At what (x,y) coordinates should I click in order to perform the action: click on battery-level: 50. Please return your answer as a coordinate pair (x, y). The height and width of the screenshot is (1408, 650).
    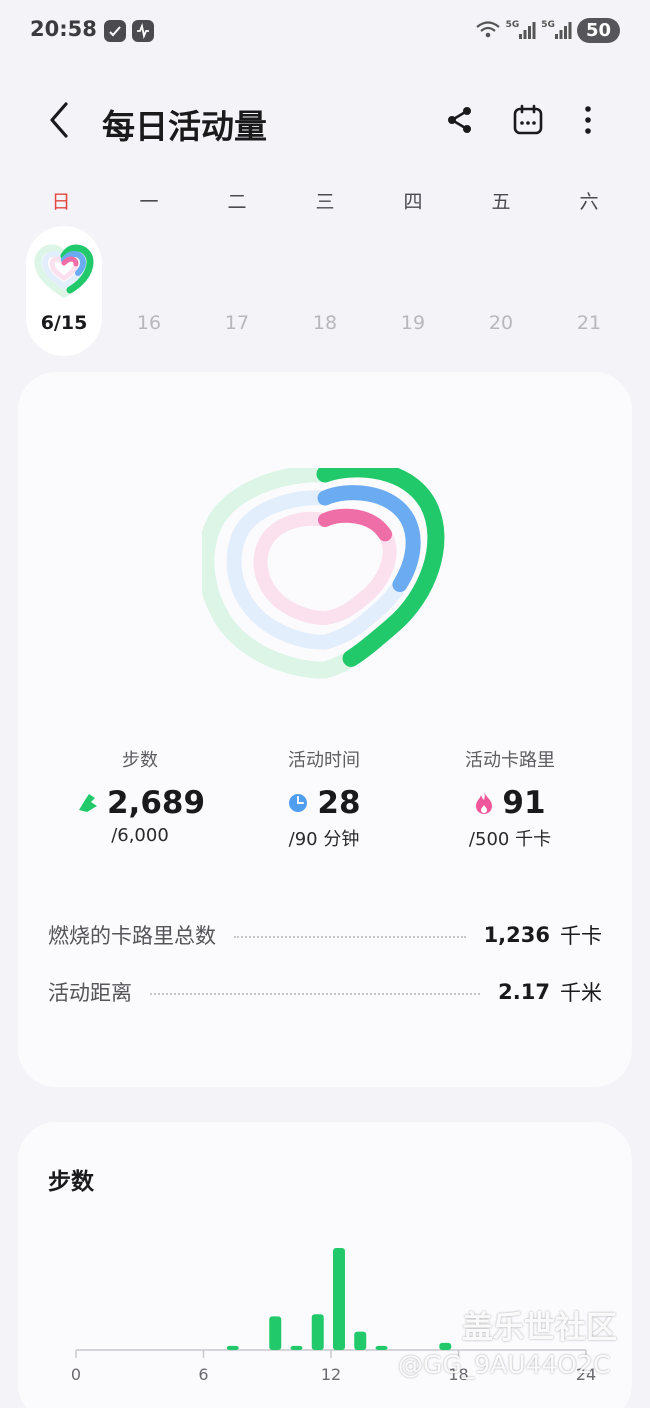
    Looking at the image, I should click on (598, 30).